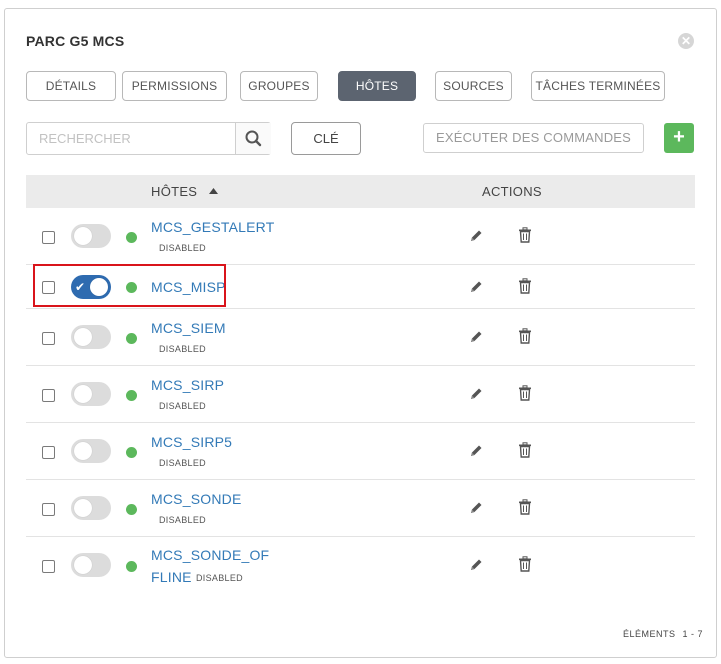  Describe the element at coordinates (196, 499) in the screenshot. I see `host-name-link: MCS_SONDE` at that location.